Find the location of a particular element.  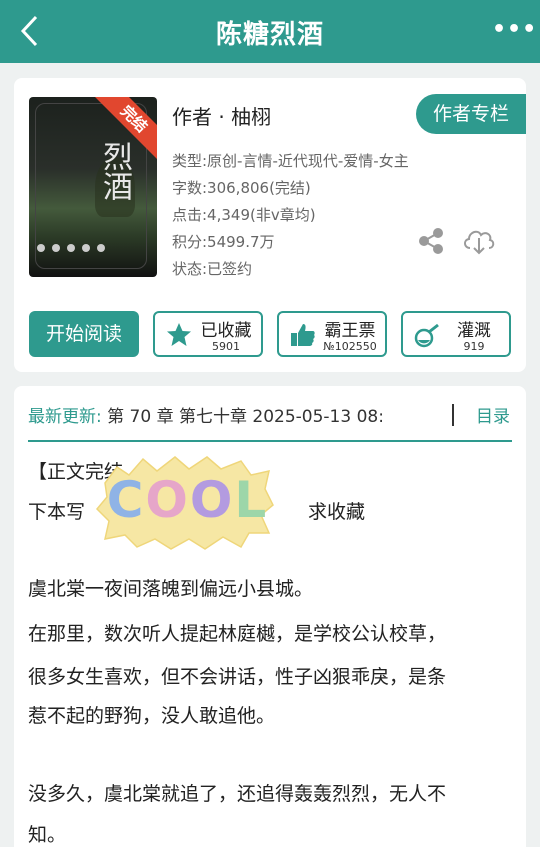

summary-line: 在那里，数次听人提起林庭樾，是学校公认校草， is located at coordinates (237, 634).